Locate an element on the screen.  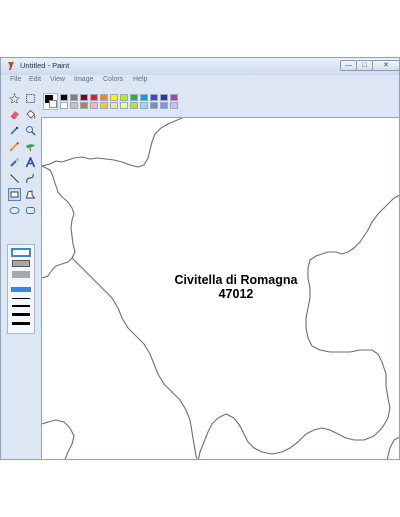
tool-pick-color is located at coordinates (14, 130).